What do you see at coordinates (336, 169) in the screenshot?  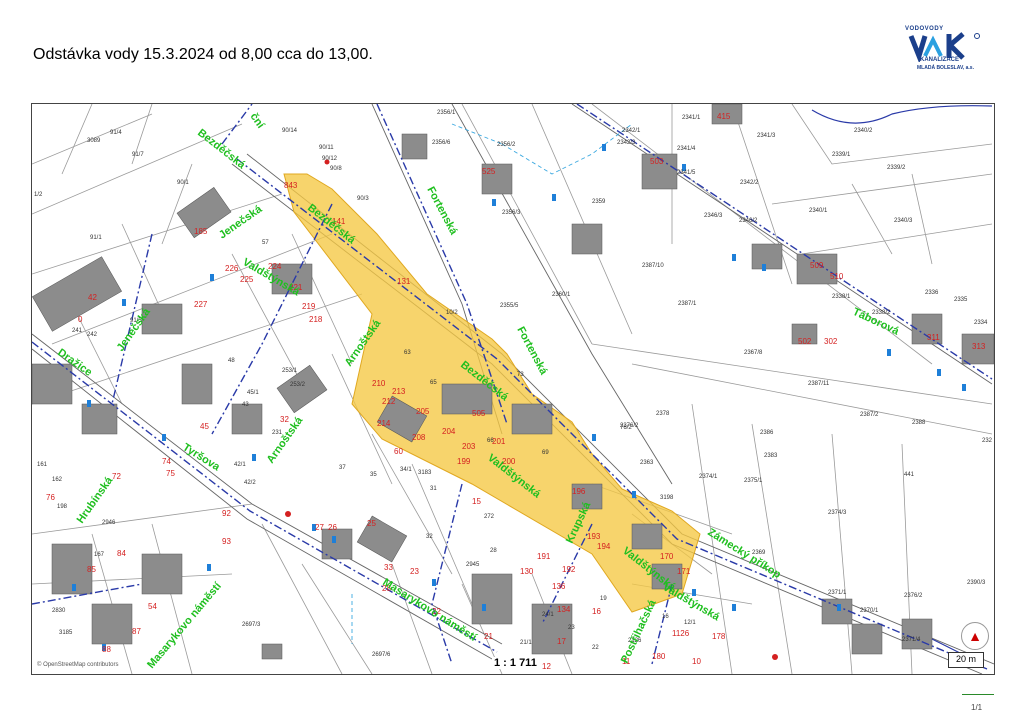 I see `parcel-number: 90/8` at bounding box center [336, 169].